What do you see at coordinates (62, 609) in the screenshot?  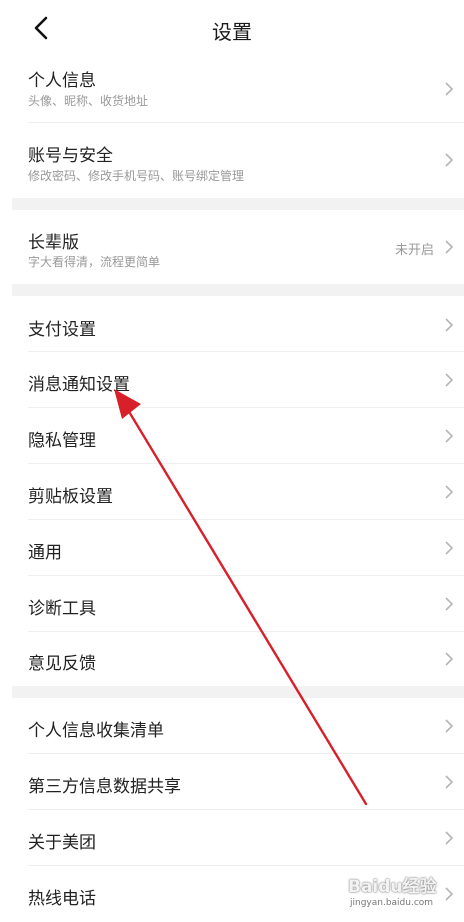 I see `row-label: 诊断工具` at bounding box center [62, 609].